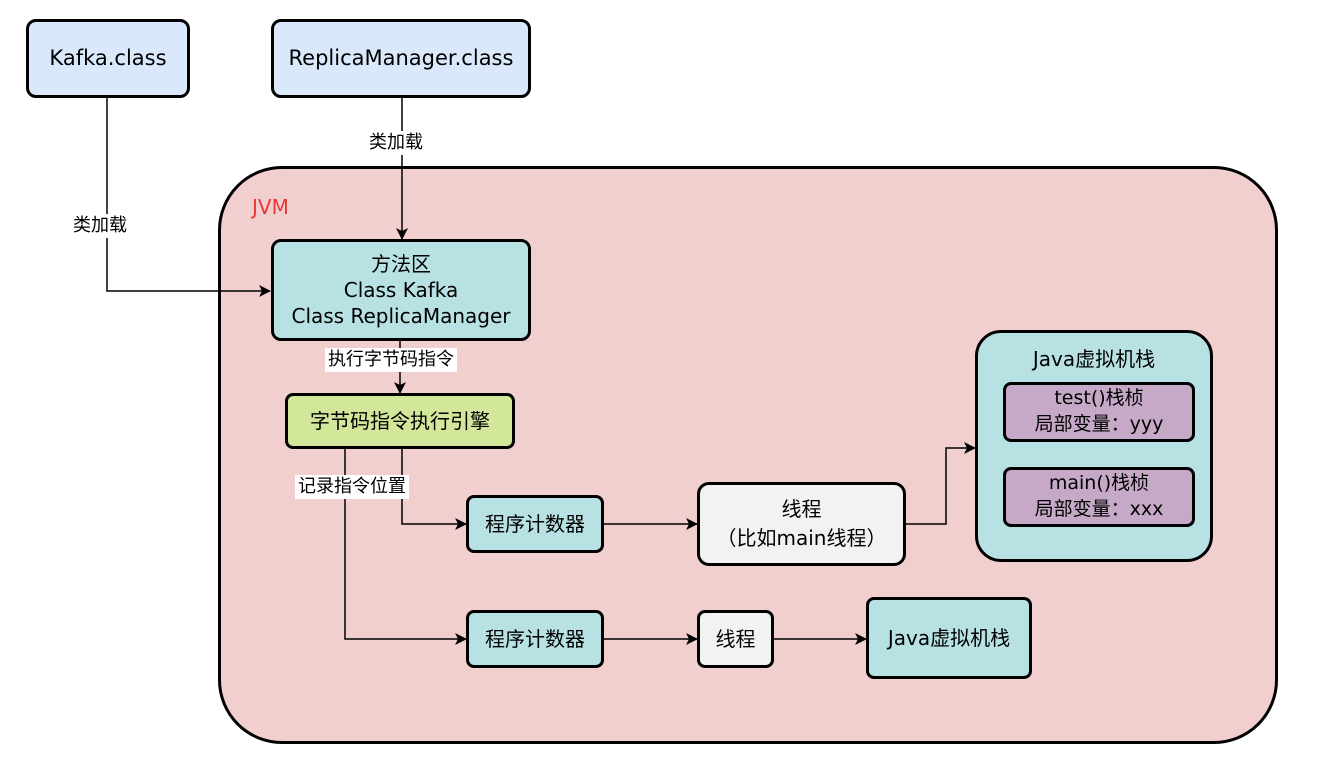 This screenshot has width=1328, height=760. What do you see at coordinates (801, 524) in the screenshot?
I see `thread-top-node: 线程 （比如main线程）` at bounding box center [801, 524].